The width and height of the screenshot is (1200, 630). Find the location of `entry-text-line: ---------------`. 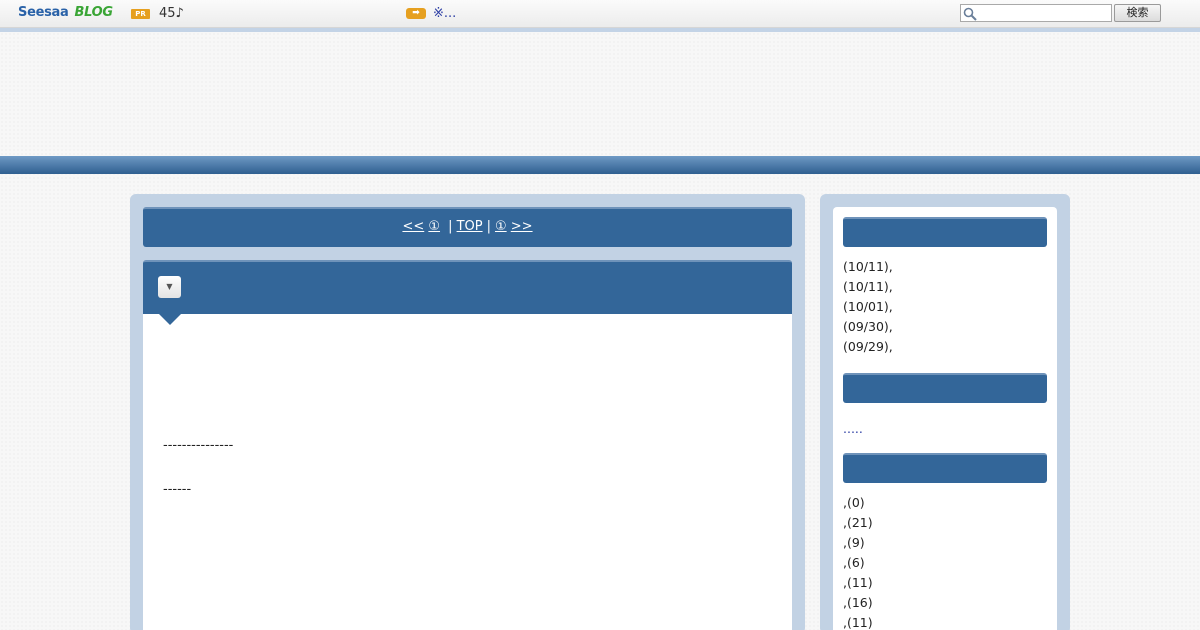

entry-text-line: --------------- is located at coordinates (198, 445).